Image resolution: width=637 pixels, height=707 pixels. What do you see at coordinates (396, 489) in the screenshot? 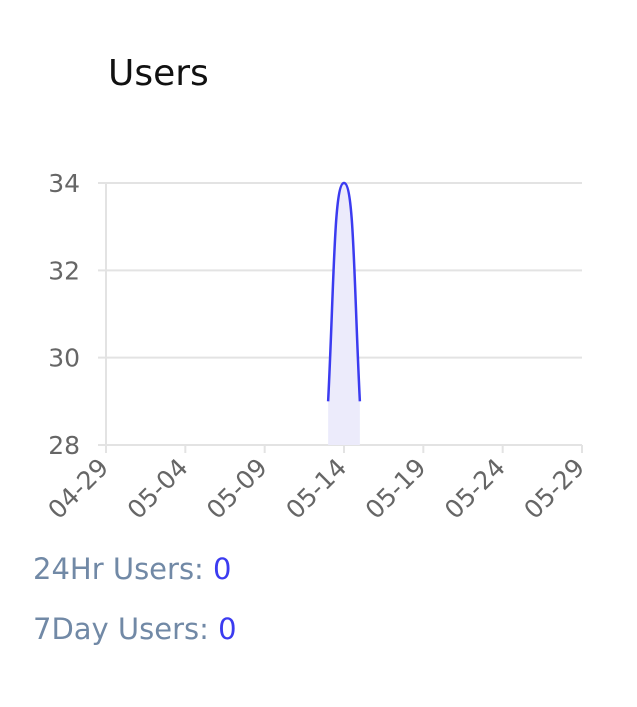
I see `x-tick-label: 05-19` at bounding box center [396, 489].